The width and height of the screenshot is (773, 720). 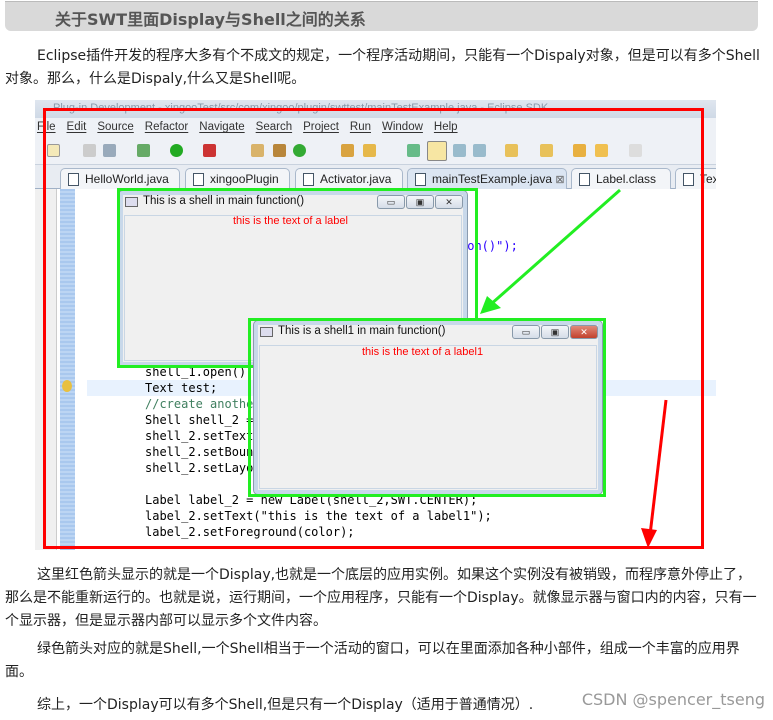 What do you see at coordinates (555, 247) in the screenshot?
I see `green-arrow` at bounding box center [555, 247].